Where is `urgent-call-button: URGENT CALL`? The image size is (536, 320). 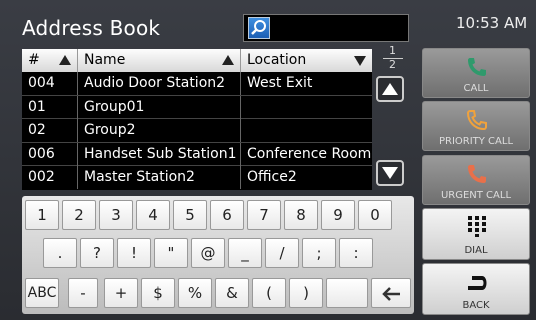 urgent-call-button: URGENT CALL is located at coordinates (476, 180).